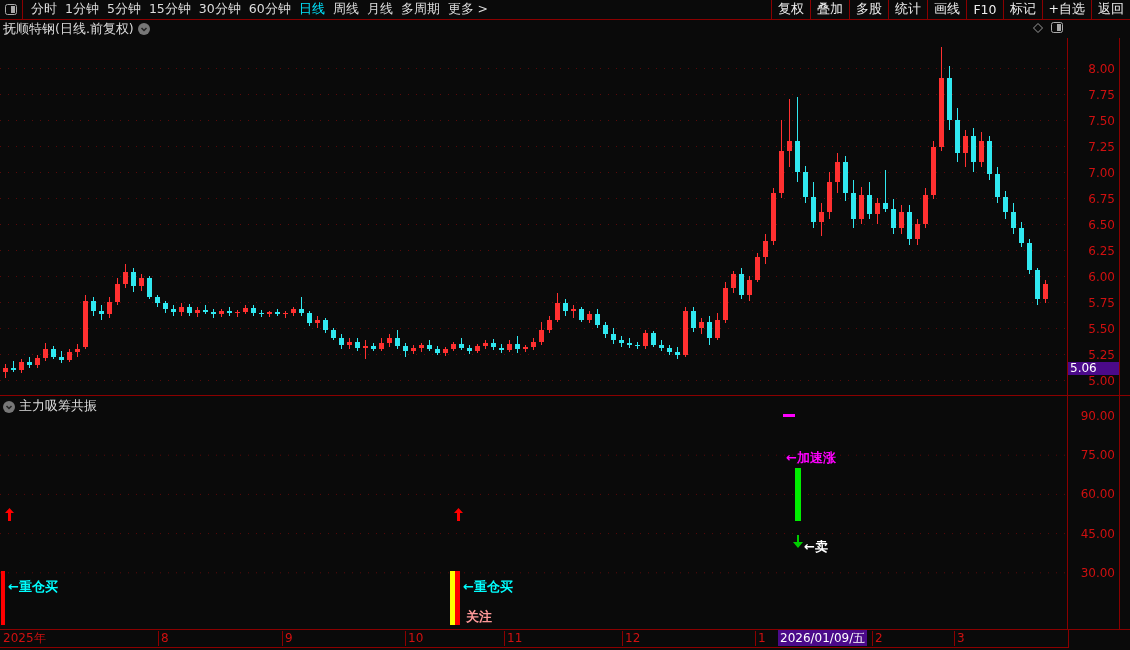 Image resolution: width=1130 pixels, height=650 pixels. Describe the element at coordinates (791, 9) in the screenshot. I see `toolbar-button: 复权` at that location.